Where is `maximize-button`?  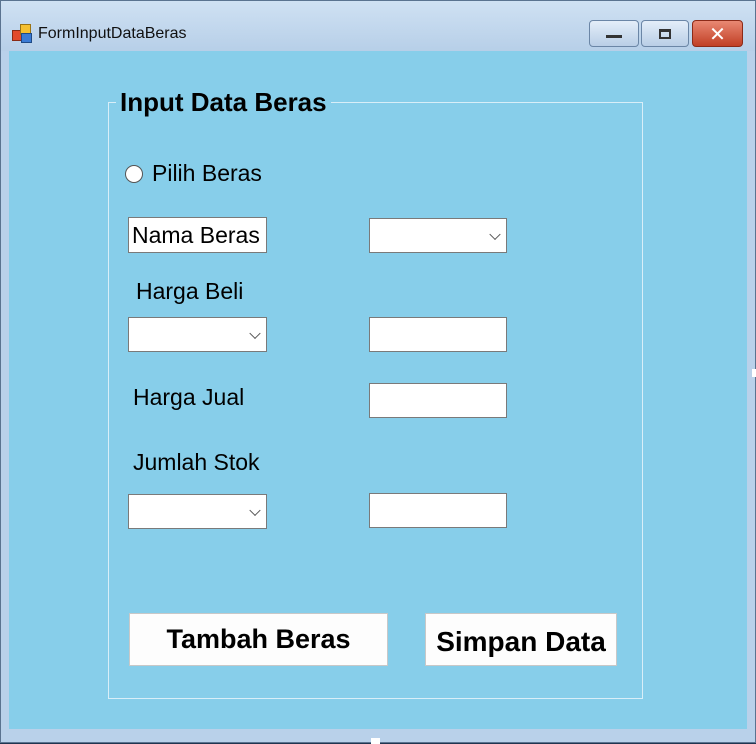 maximize-button is located at coordinates (665, 33).